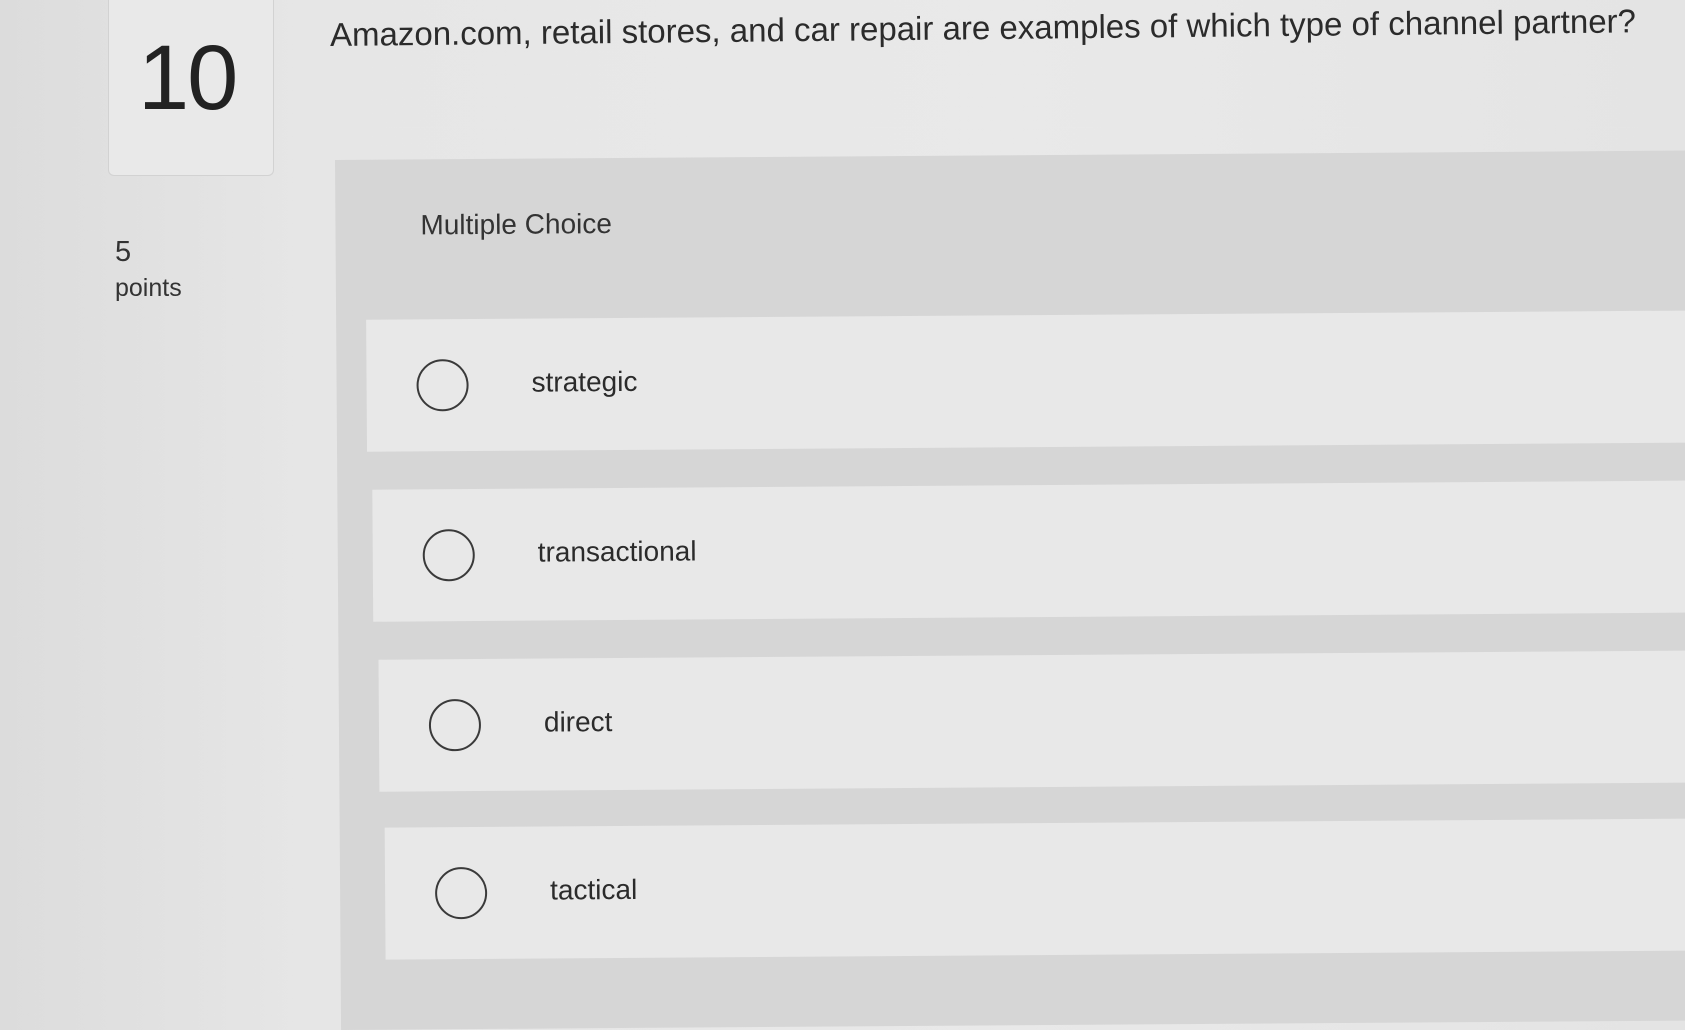 This screenshot has height=1030, width=1685. Describe the element at coordinates (1028, 551) in the screenshot. I see `answer-option-transactional: transactional` at that location.